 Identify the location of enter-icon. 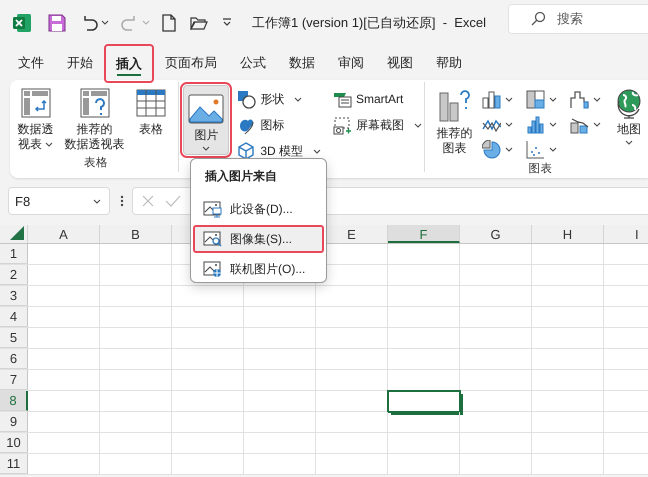
(173, 201).